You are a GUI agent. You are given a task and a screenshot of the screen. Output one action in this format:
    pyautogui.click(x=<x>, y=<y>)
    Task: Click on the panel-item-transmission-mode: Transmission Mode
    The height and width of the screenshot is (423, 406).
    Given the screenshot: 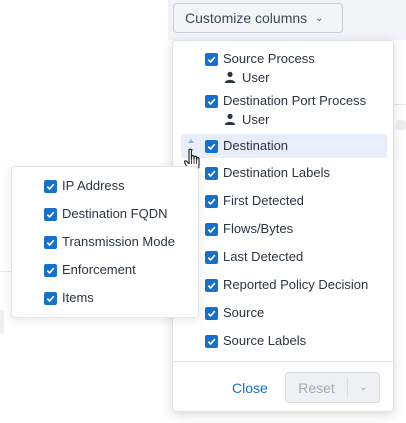 What is the action you would take?
    pyautogui.click(x=105, y=242)
    